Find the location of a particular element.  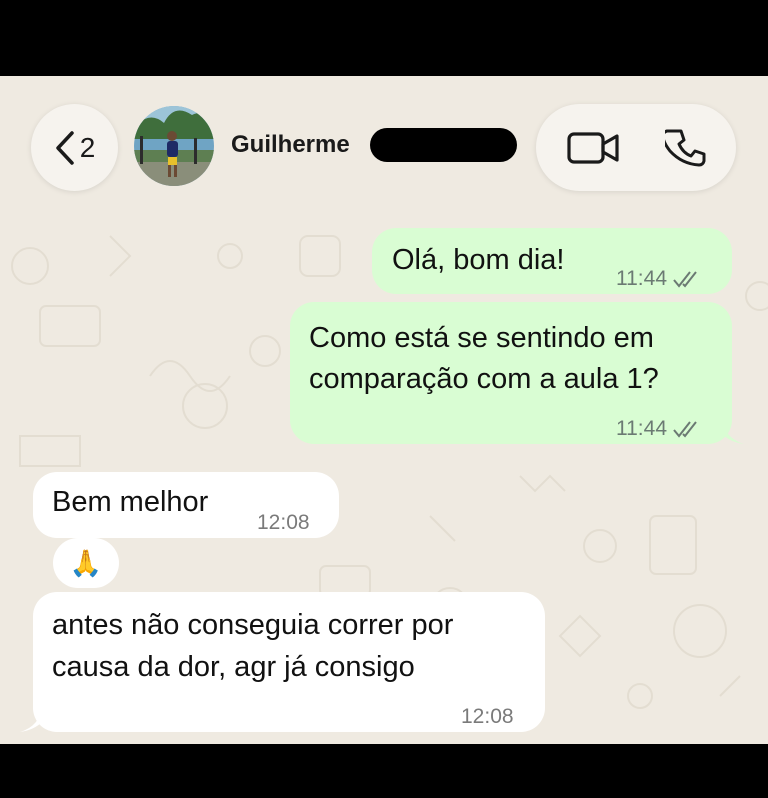

contact-avatar is located at coordinates (174, 146).